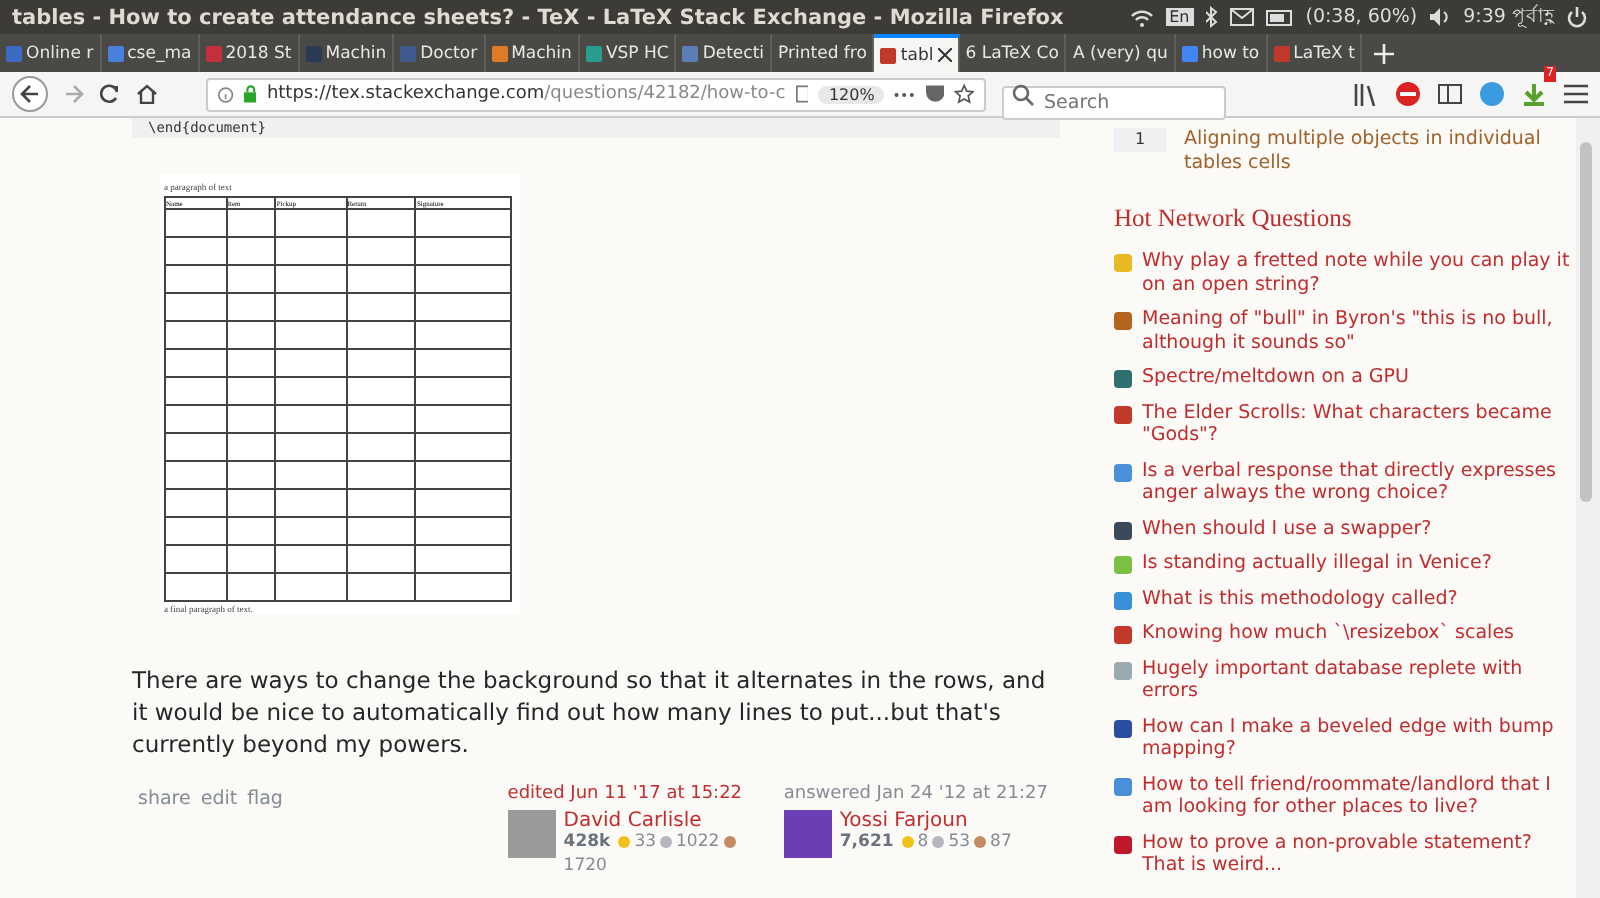 This screenshot has width=1600, height=898. Describe the element at coordinates (1358, 680) in the screenshot. I see `question-link: Hugely important database replete with errors` at that location.